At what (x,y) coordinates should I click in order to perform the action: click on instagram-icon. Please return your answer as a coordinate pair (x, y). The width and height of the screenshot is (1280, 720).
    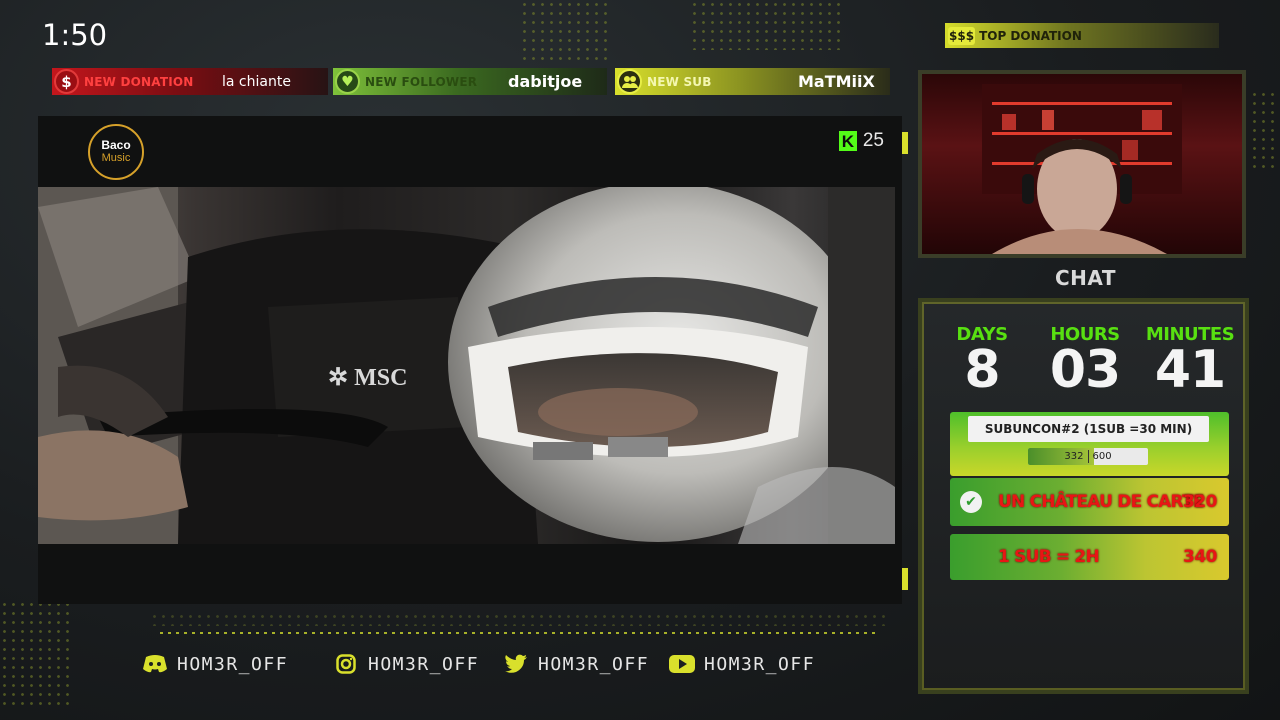
    Looking at the image, I should click on (346, 664).